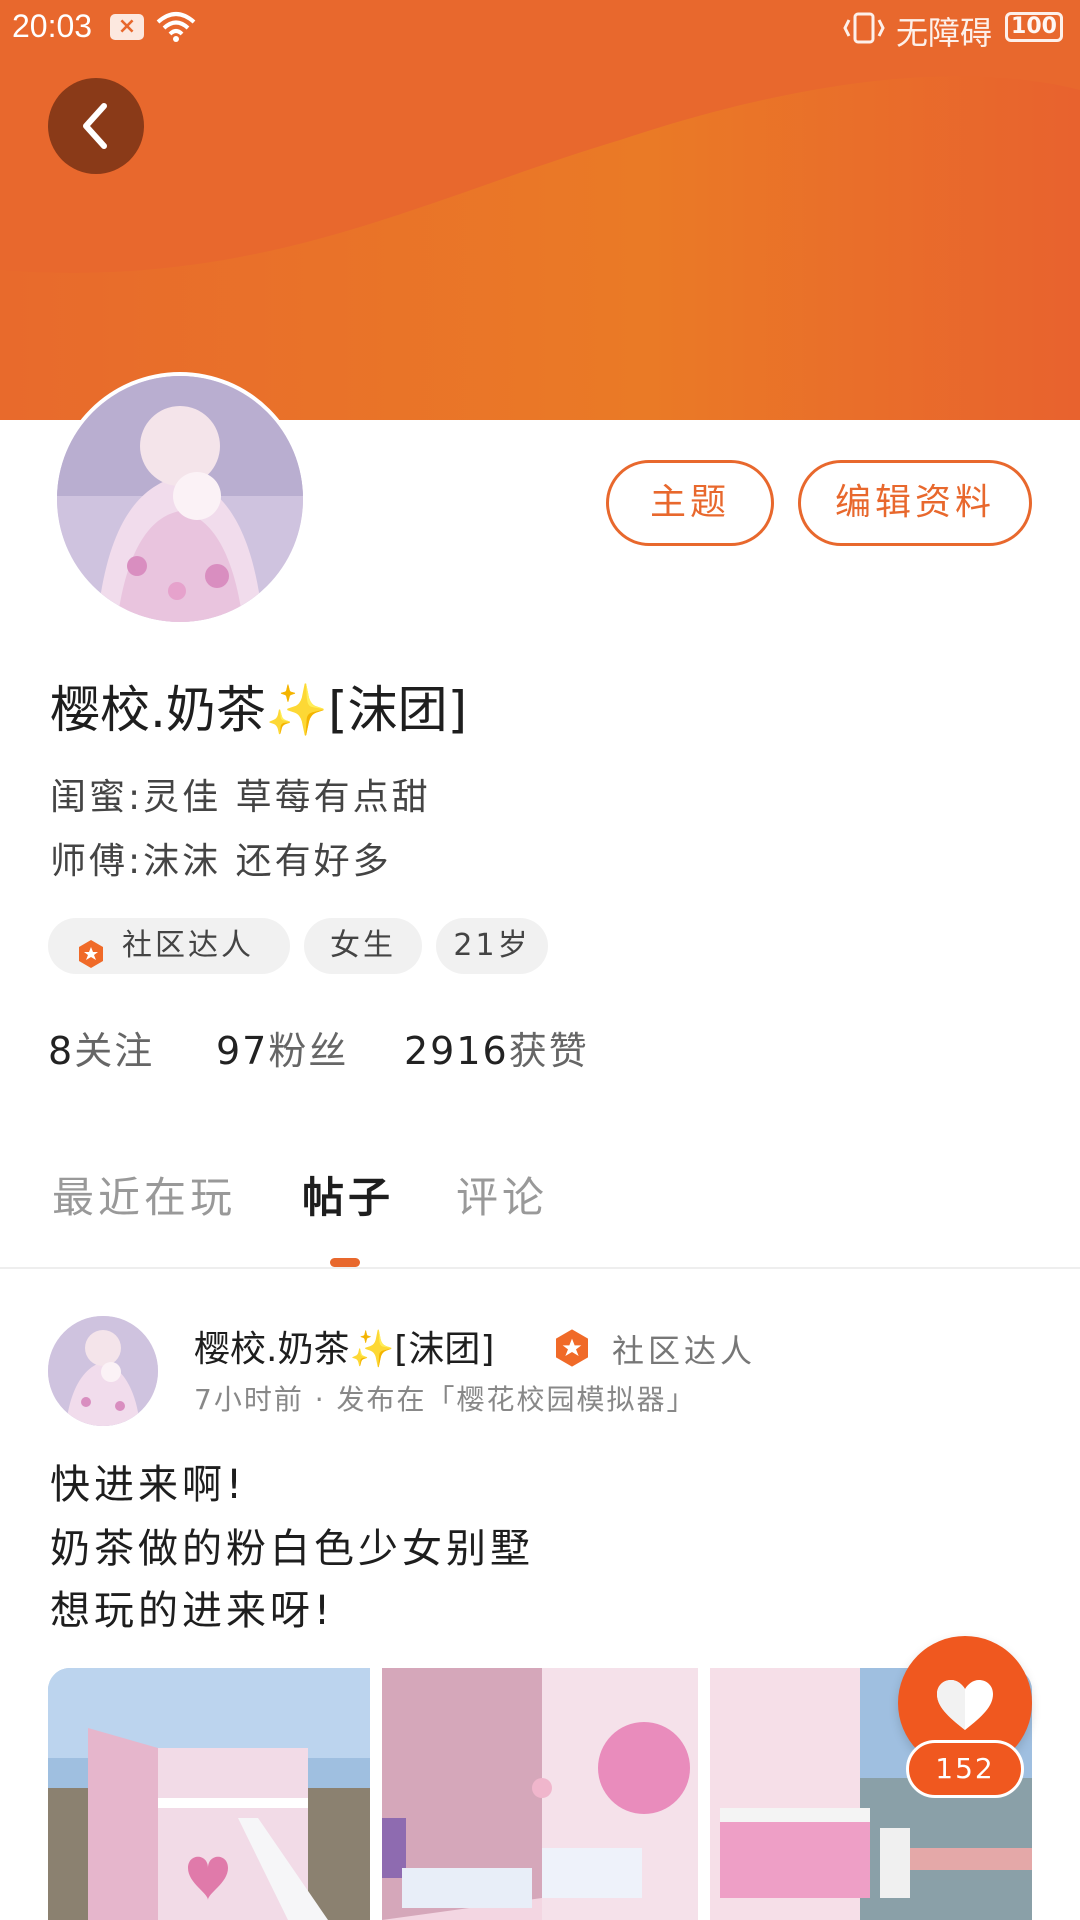 The image size is (1080, 1920). Describe the element at coordinates (176, 31) in the screenshot. I see `wifi-icon` at that location.